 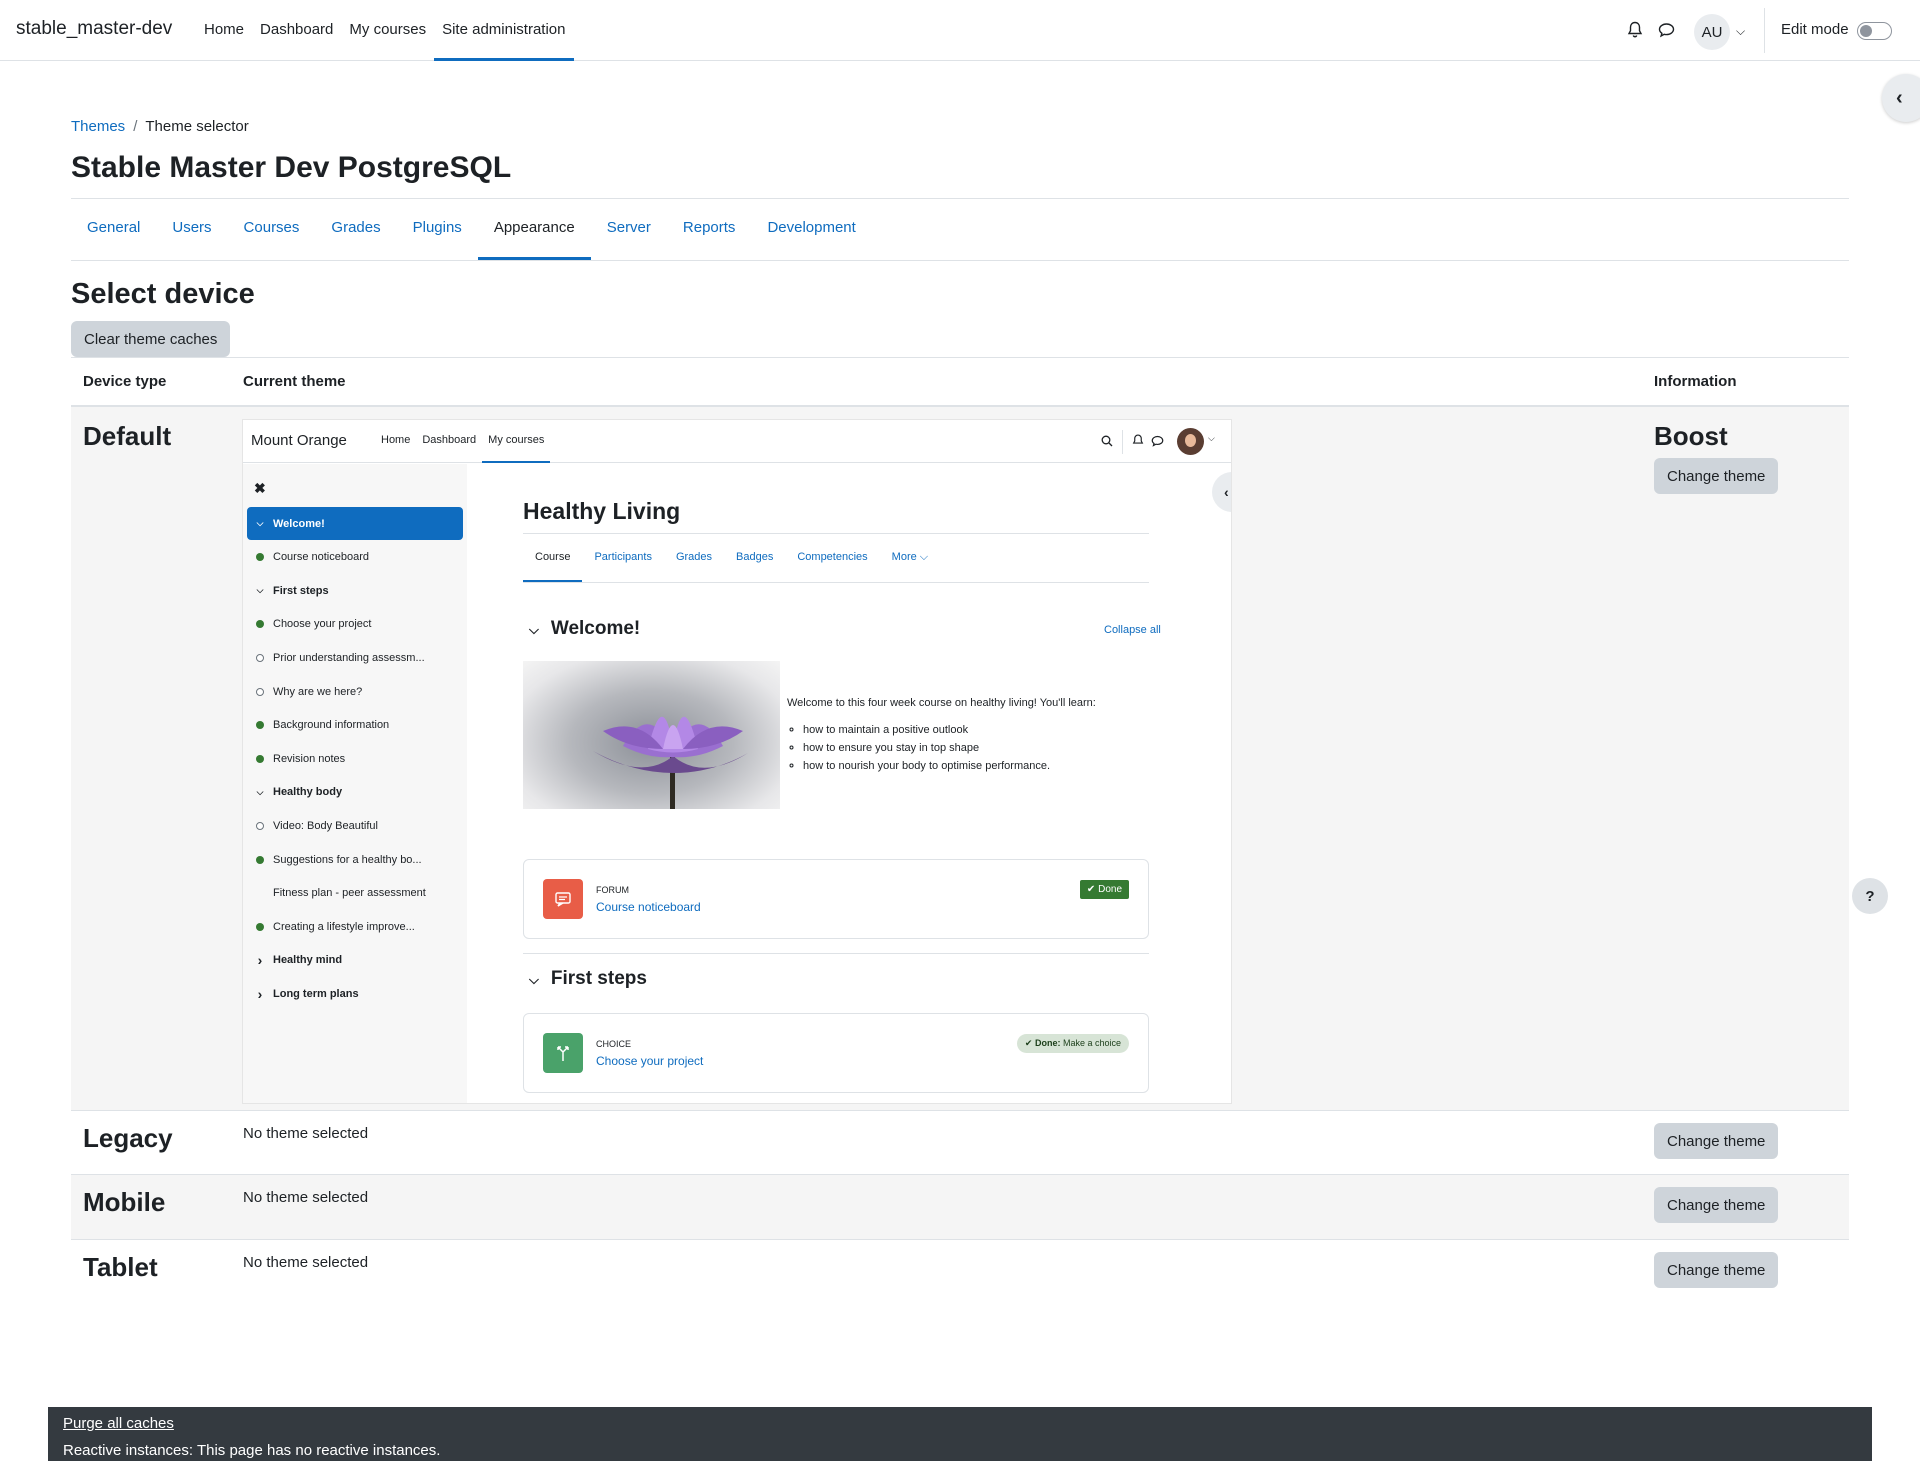 What do you see at coordinates (349, 893) in the screenshot?
I see `preview-course-index-label: Fitness plan - peer assessment` at bounding box center [349, 893].